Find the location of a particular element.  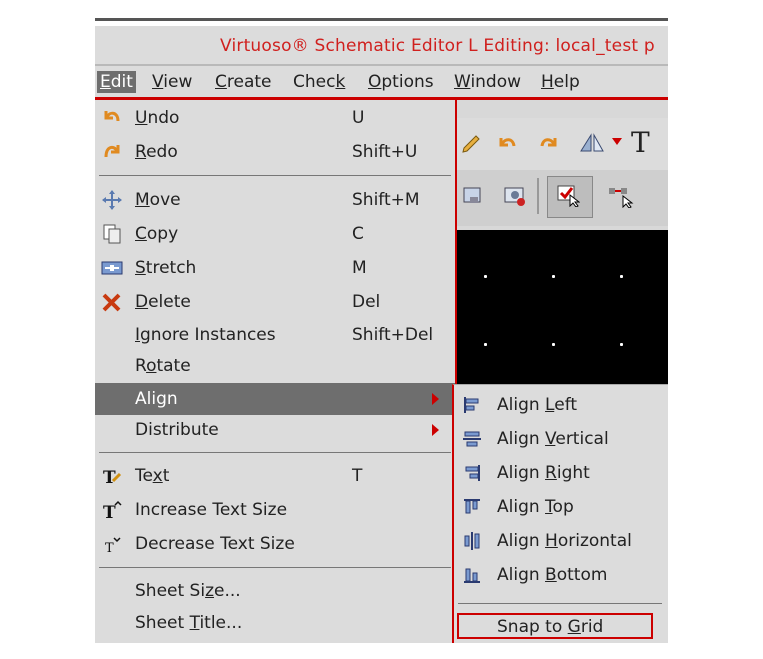

submenu-item-align-bottom: Align Bottom is located at coordinates (561, 575).